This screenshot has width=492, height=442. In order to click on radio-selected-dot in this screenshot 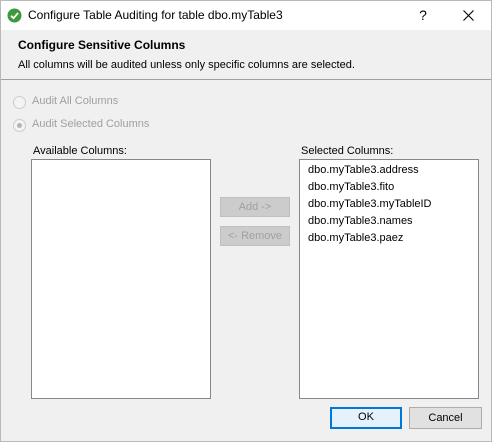, I will do `click(19, 125)`.